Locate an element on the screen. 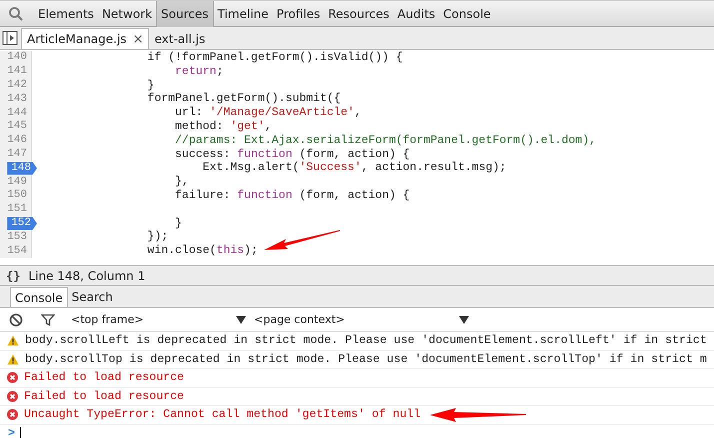  line-number: 149 is located at coordinates (17, 182).